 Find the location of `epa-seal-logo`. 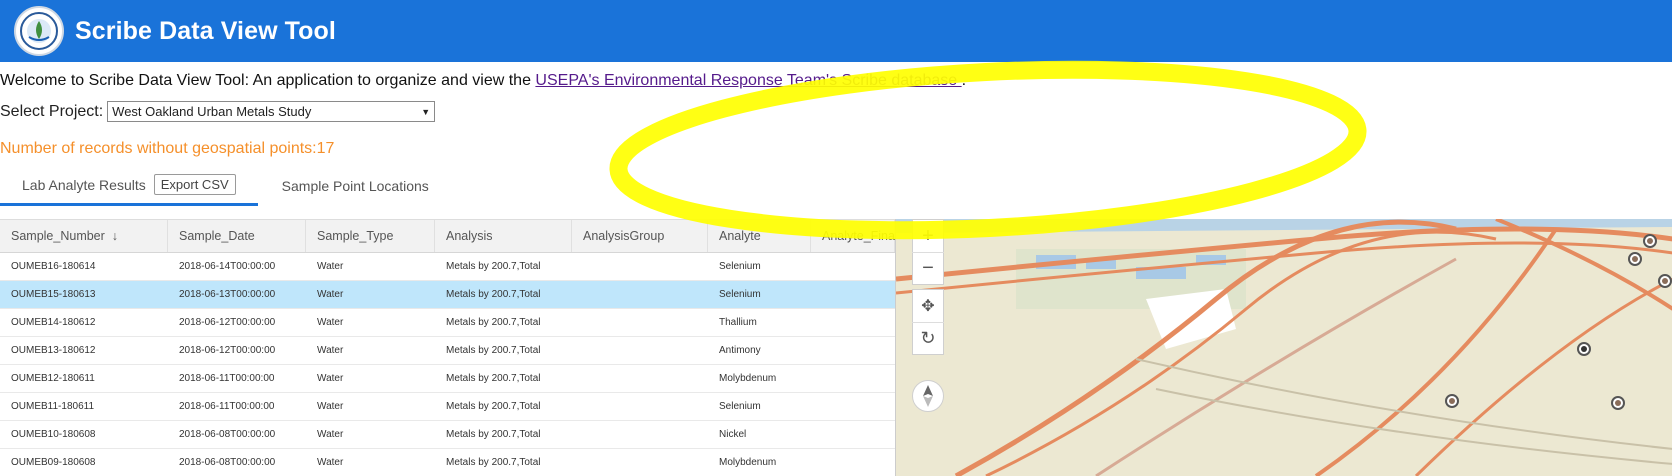

epa-seal-logo is located at coordinates (39, 31).